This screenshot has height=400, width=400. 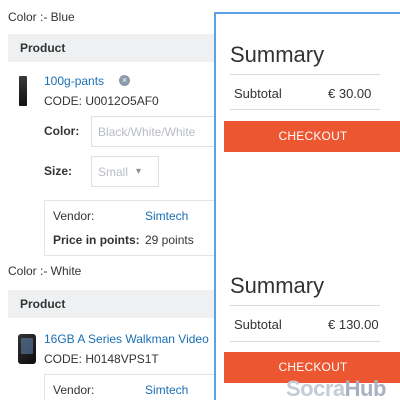 I want to click on product-code: CODE: H0148VPS1T, so click(x=101, y=359).